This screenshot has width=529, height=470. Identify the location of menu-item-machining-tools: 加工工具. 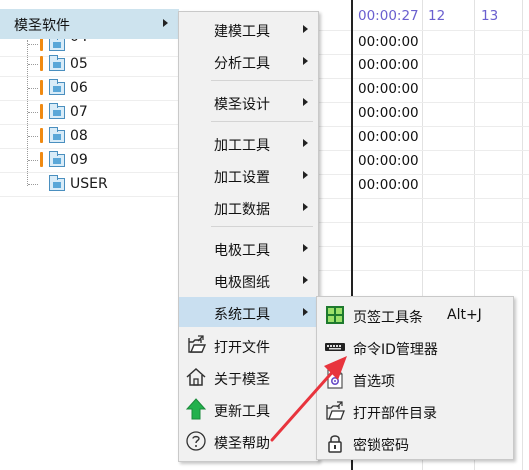
(248, 143).